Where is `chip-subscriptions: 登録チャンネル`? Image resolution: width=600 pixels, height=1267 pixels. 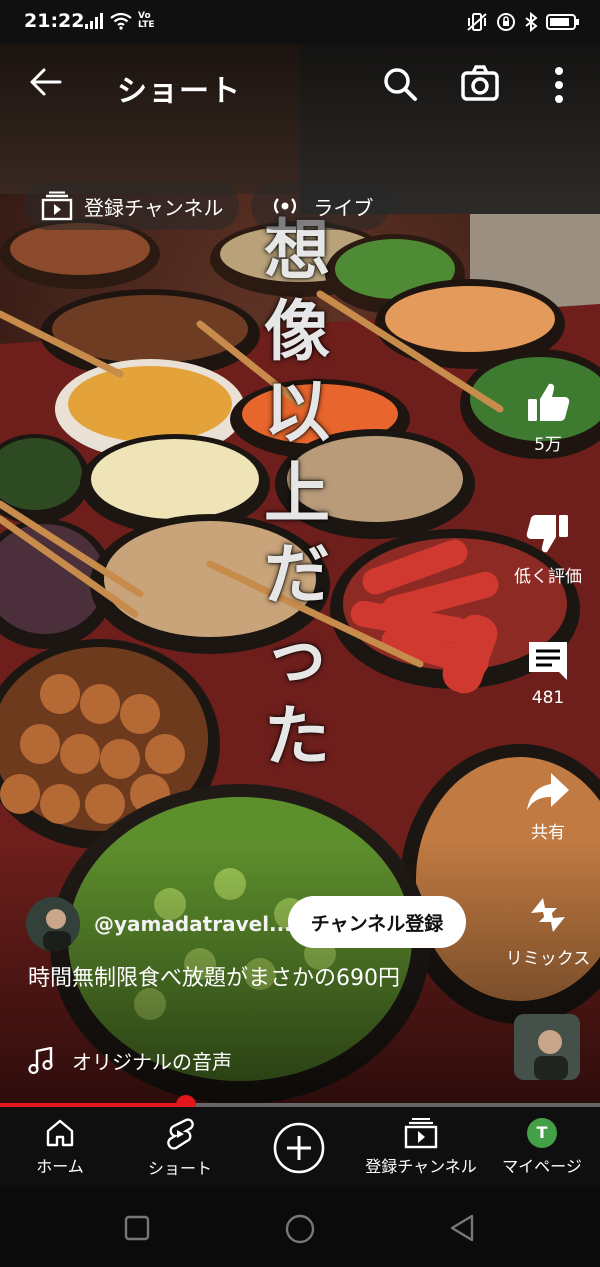 chip-subscriptions: 登録チャンネル is located at coordinates (132, 206).